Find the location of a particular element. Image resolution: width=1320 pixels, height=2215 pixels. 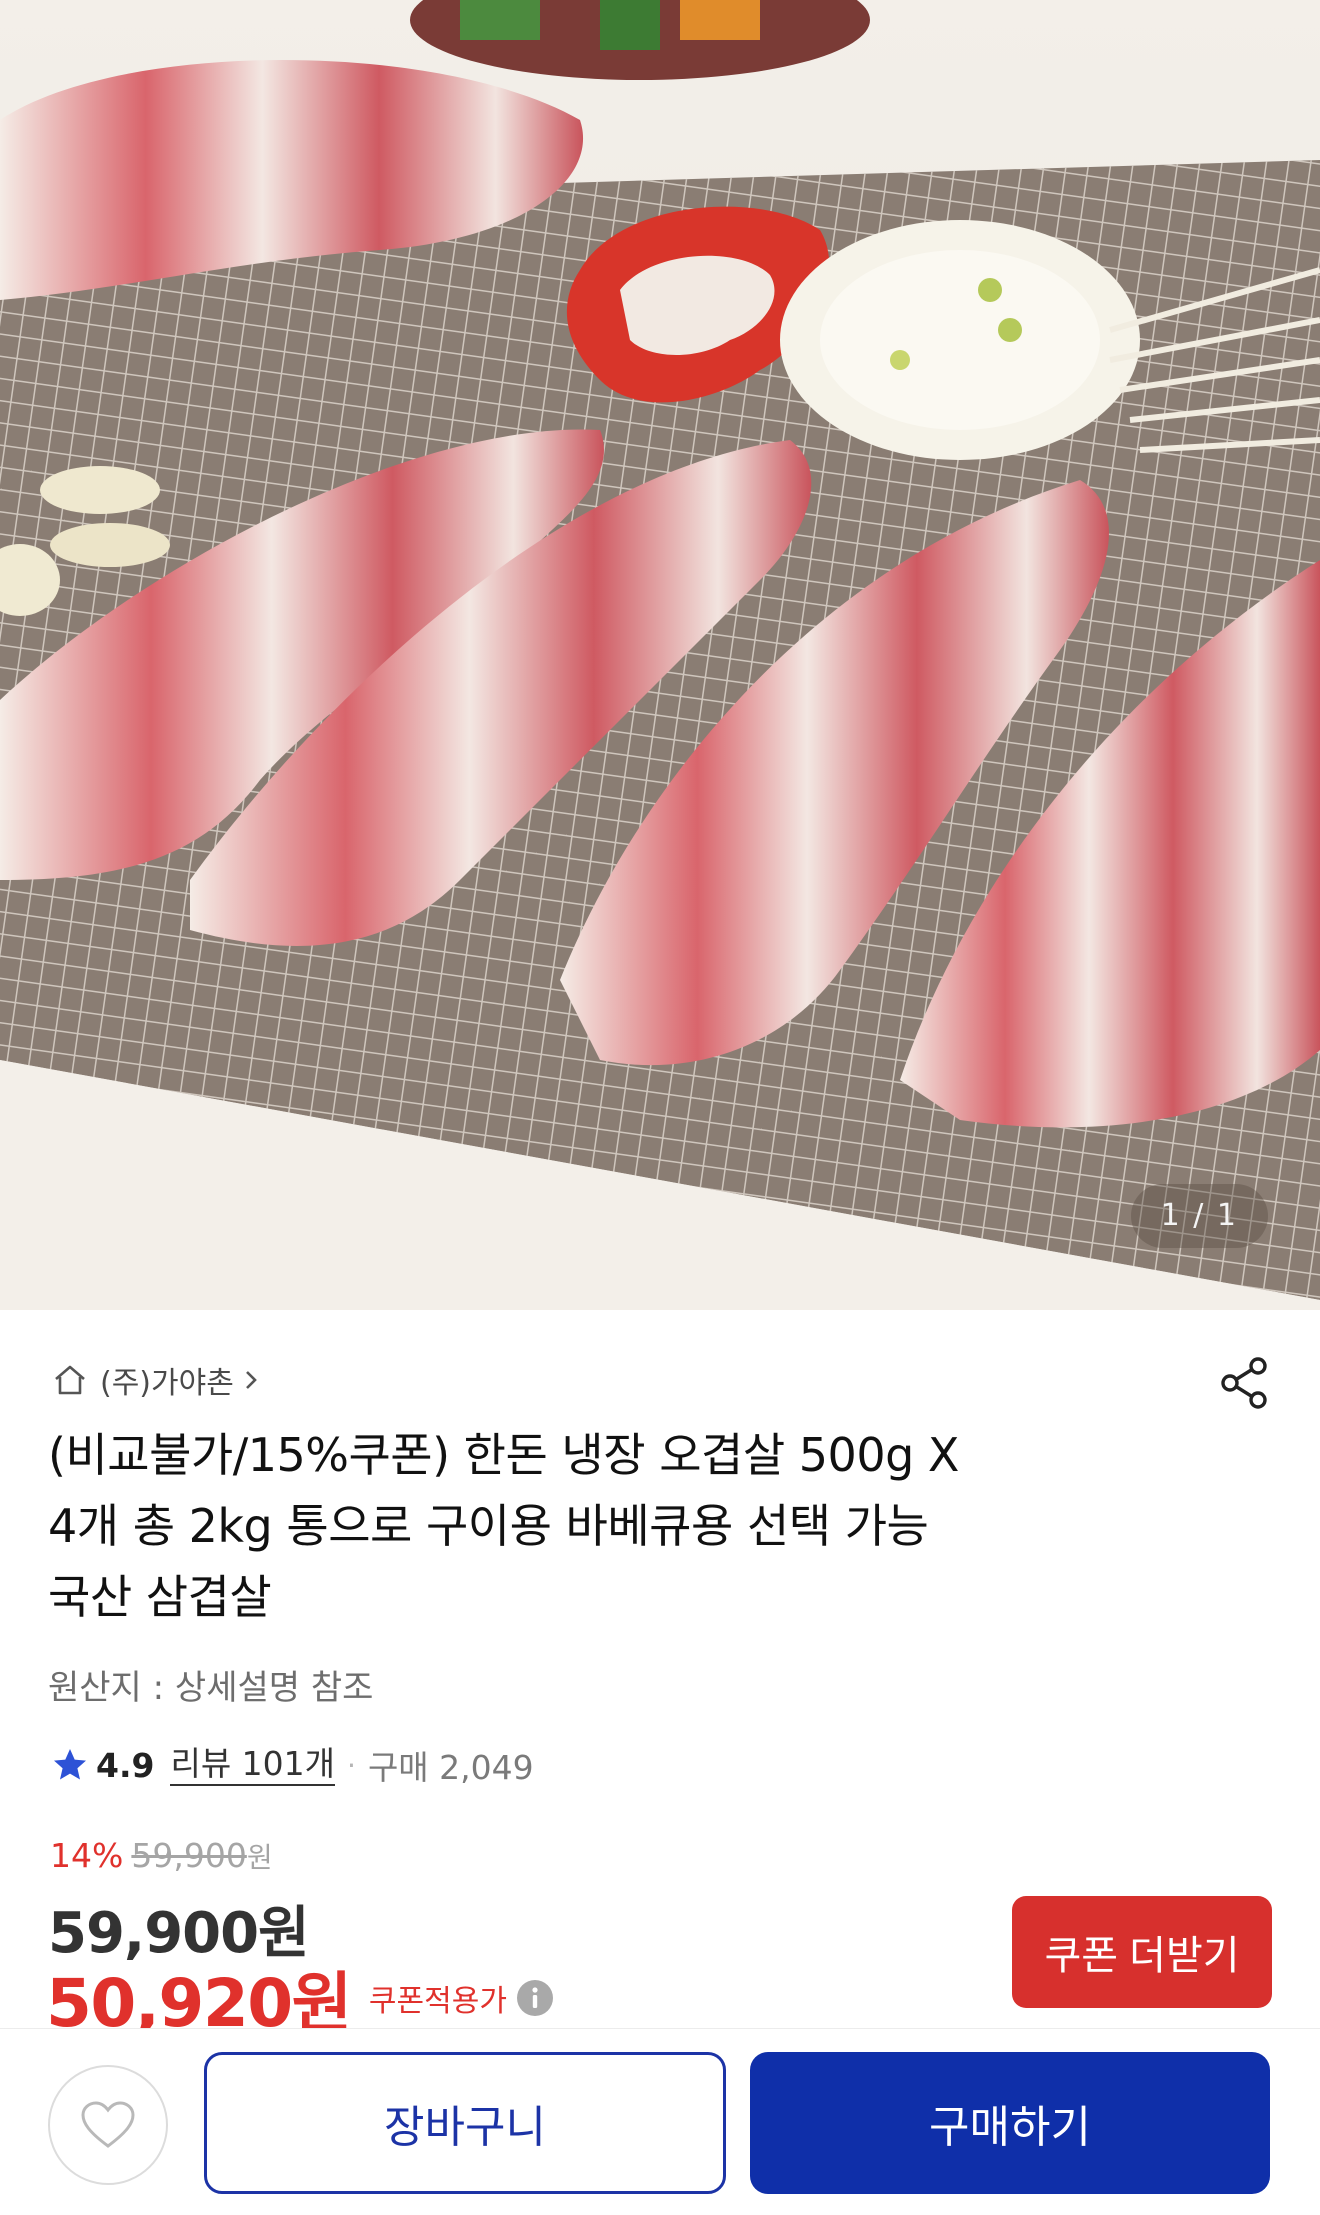

product-title-line: 4개 총 2kg 통으로 구이용 바베큐용 선택 가능 is located at coordinates (488, 1526).